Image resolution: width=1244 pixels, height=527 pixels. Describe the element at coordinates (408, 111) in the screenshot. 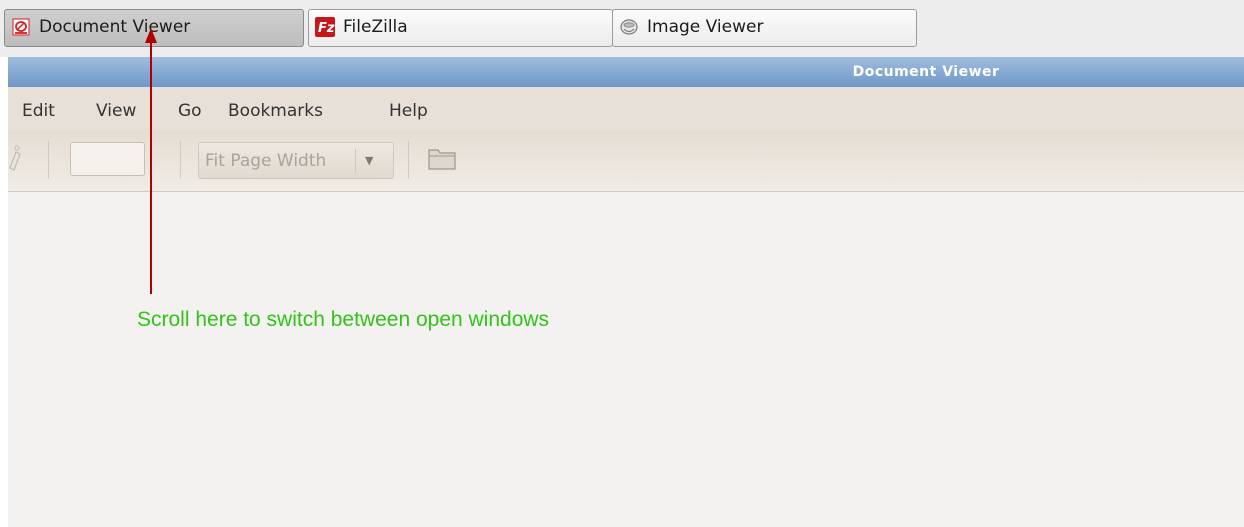

I see `menu-help: Help` at that location.